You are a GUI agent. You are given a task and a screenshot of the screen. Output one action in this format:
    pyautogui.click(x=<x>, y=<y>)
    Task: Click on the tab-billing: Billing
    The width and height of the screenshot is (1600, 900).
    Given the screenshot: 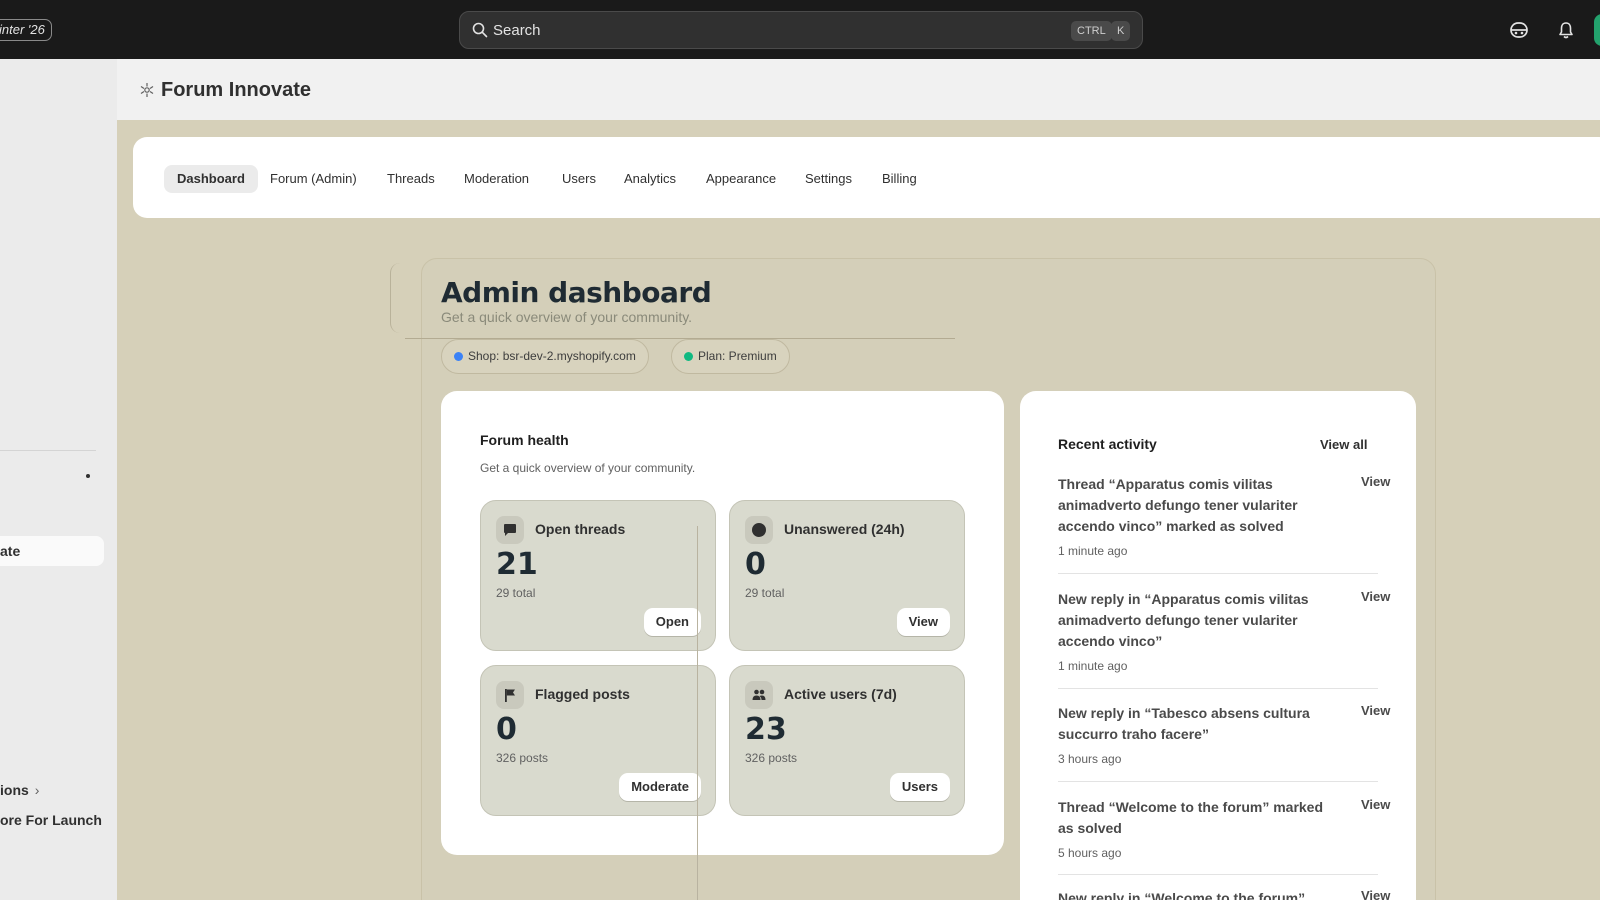 What is the action you would take?
    pyautogui.click(x=899, y=179)
    